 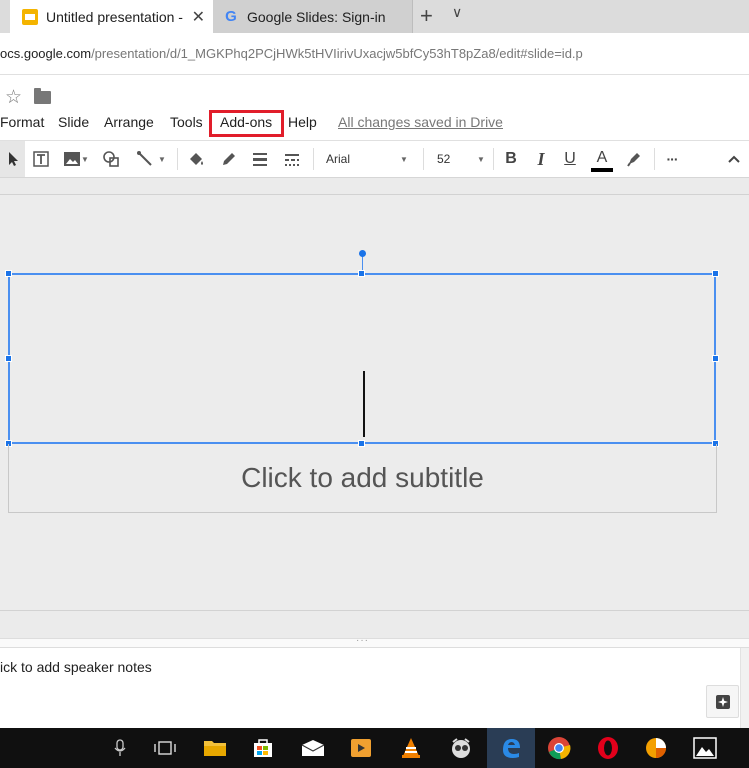 I want to click on google-slides-icon, so click(x=30, y=16).